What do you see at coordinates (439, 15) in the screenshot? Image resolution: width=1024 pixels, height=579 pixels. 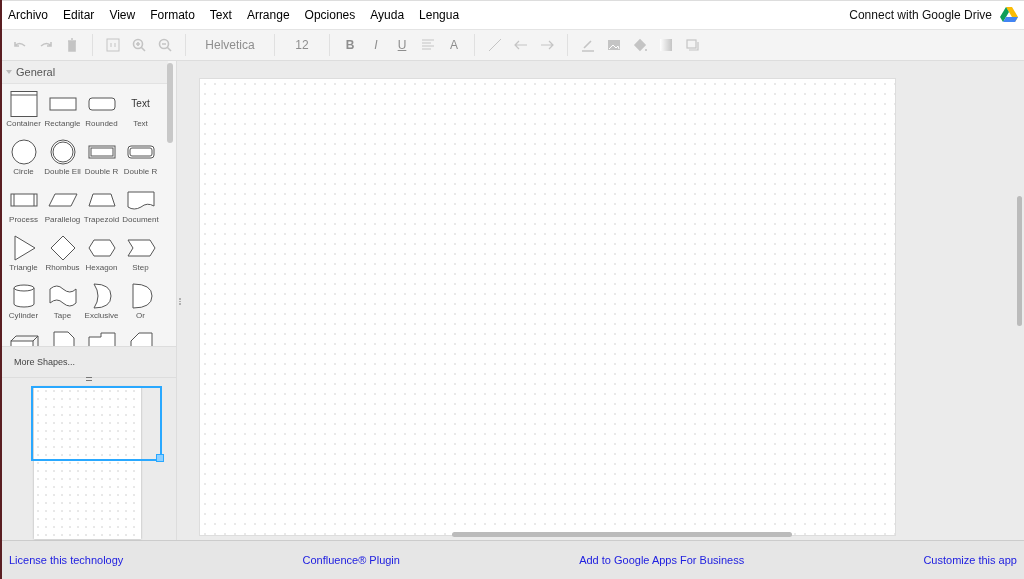 I see `menu-item: Lengua` at bounding box center [439, 15].